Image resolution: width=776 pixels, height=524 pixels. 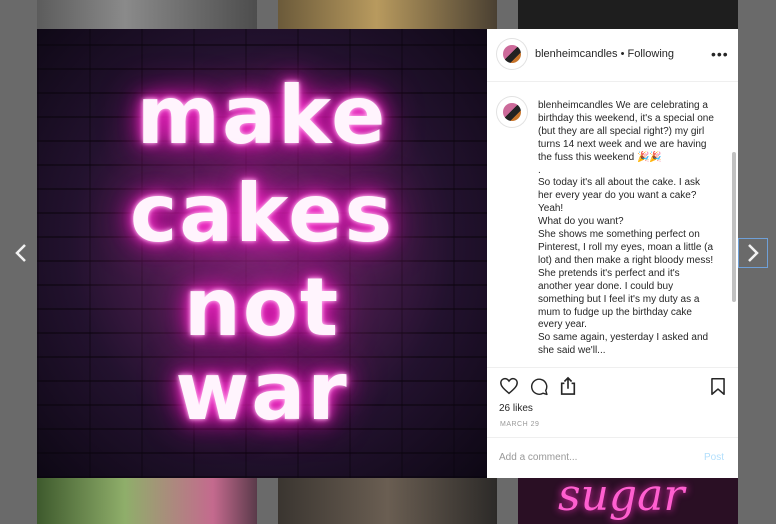 I want to click on caption-username-link: blenheimcandles, so click(x=575, y=105).